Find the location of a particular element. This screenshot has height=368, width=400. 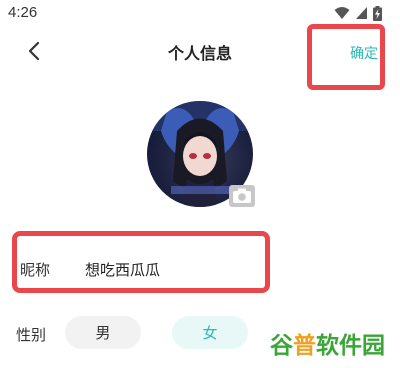

camera-icon is located at coordinates (242, 195).